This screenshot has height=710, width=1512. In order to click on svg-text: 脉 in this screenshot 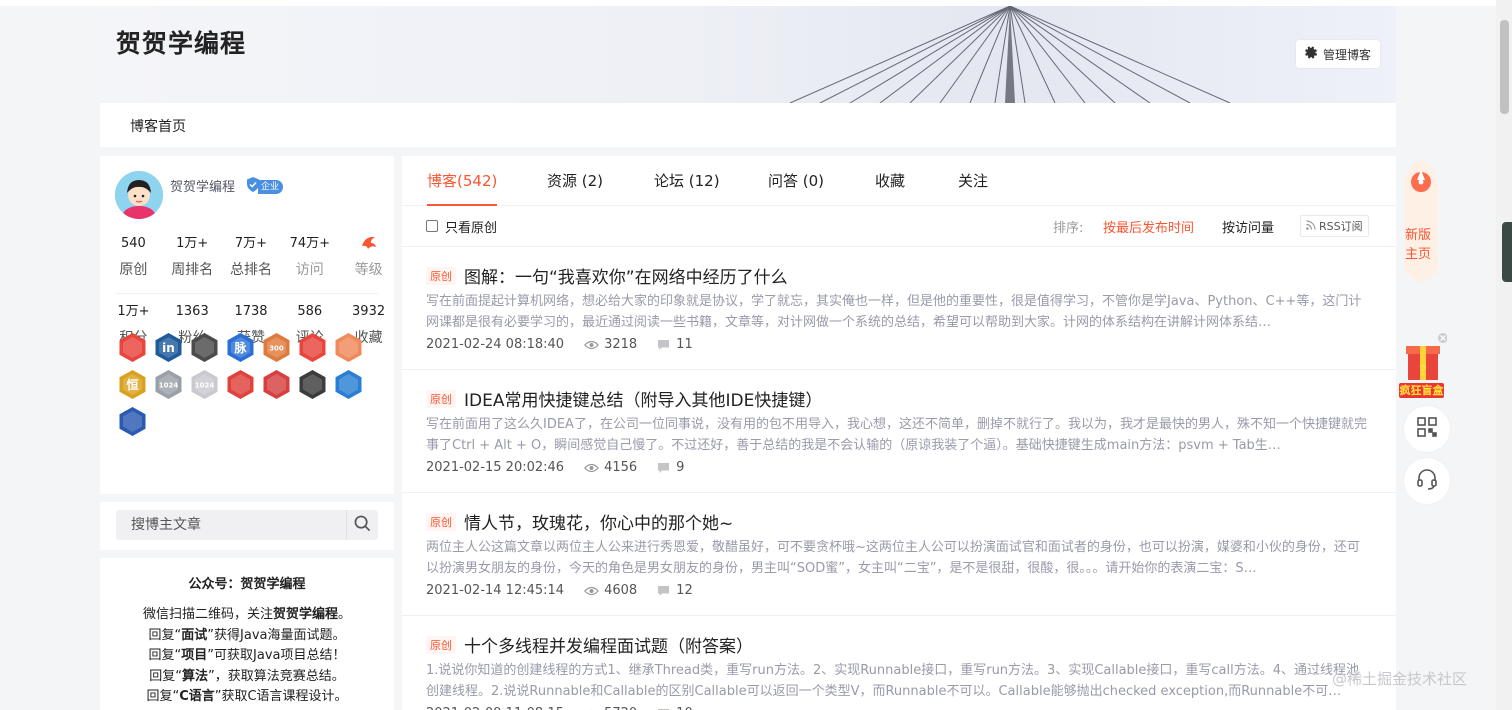, I will do `click(240, 347)`.